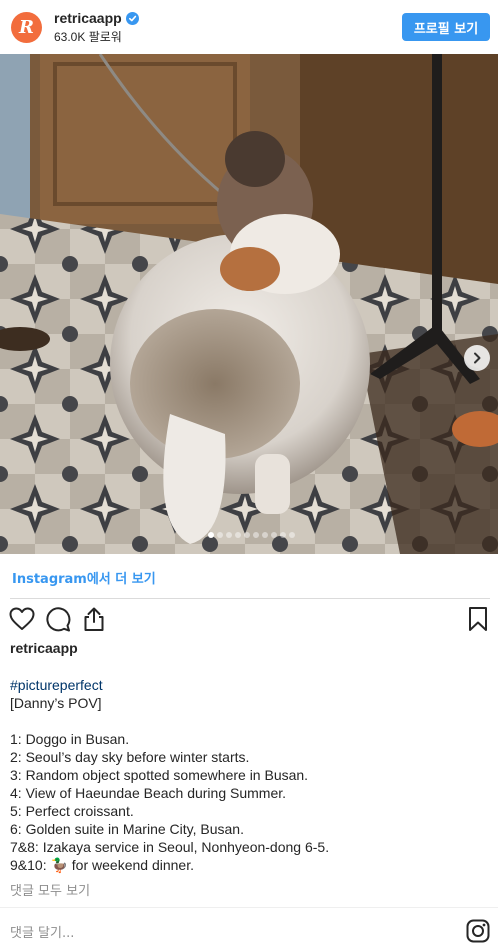 The height and width of the screenshot is (952, 498). What do you see at coordinates (88, 18) in the screenshot?
I see `header-username: retricaapp` at bounding box center [88, 18].